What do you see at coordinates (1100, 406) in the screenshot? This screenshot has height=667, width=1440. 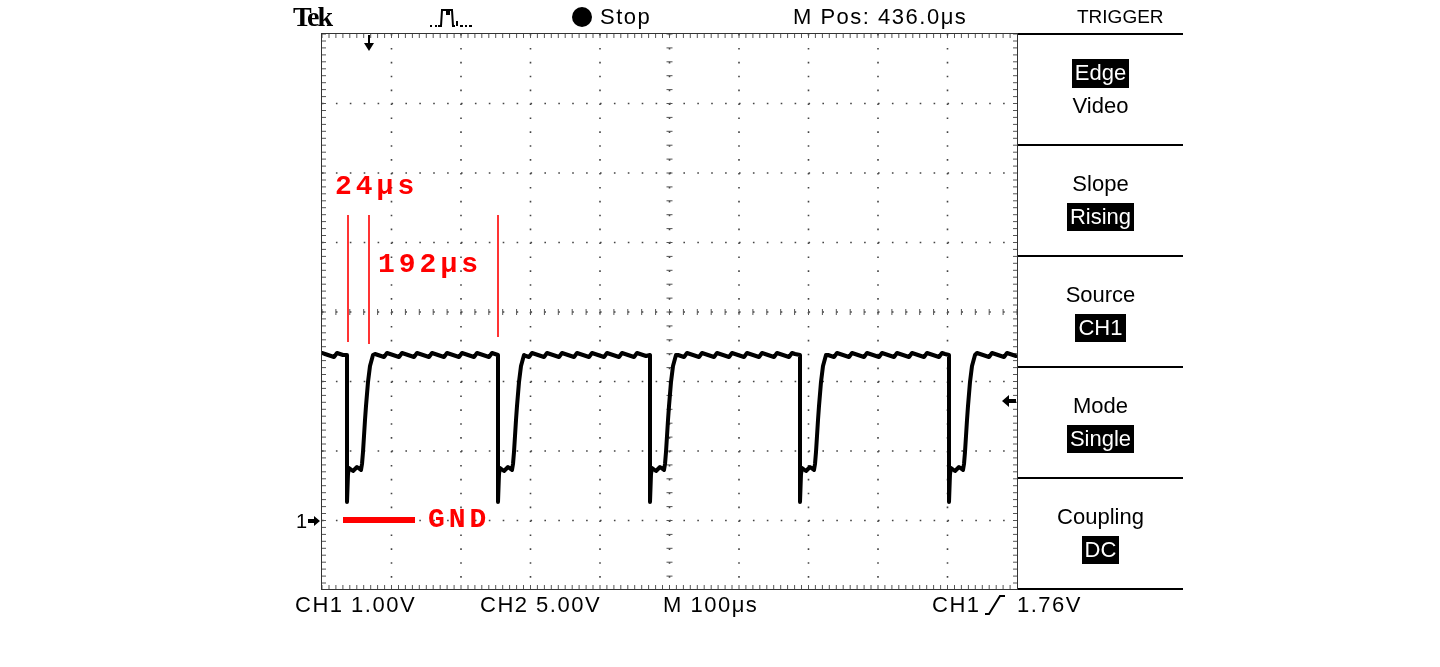 I see `setting-label: Mode` at bounding box center [1100, 406].